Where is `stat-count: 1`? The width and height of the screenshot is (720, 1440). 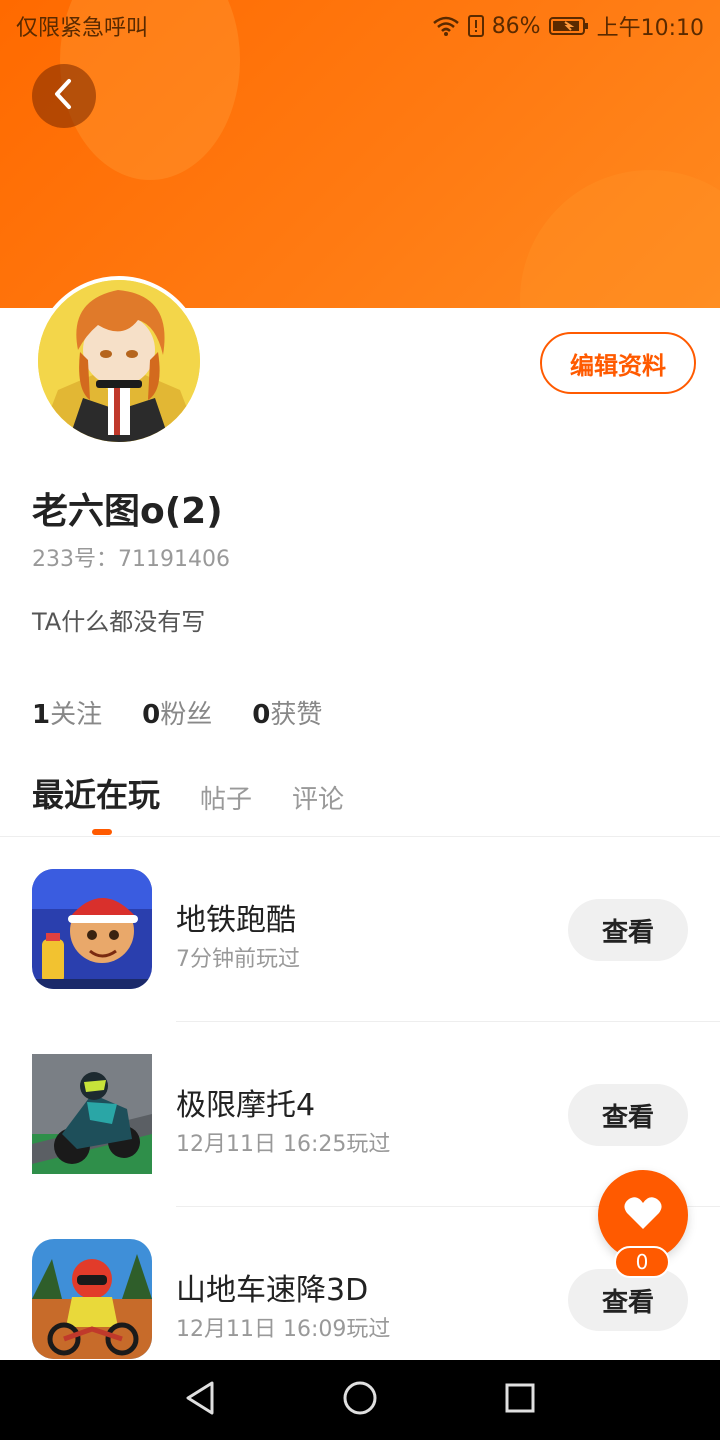
stat-count: 1 is located at coordinates (41, 715).